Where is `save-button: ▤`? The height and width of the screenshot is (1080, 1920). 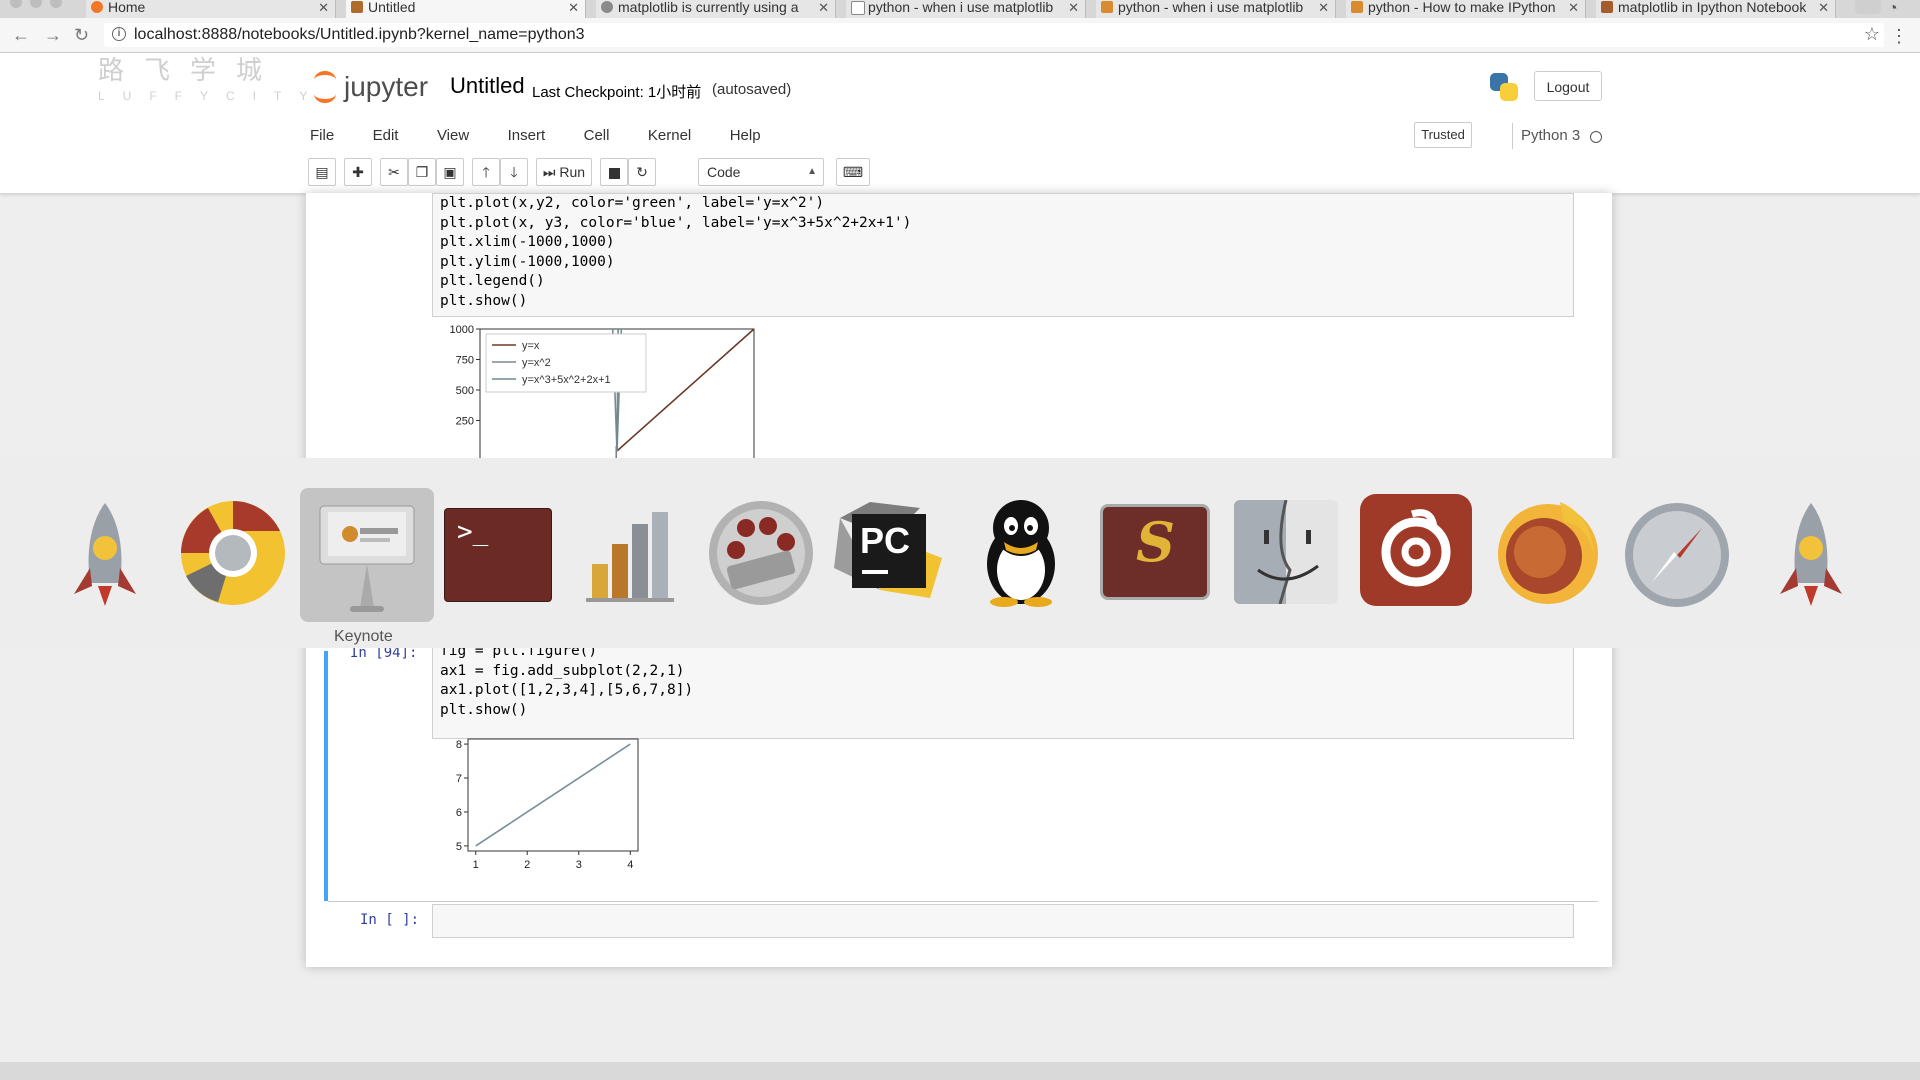 save-button: ▤ is located at coordinates (322, 172).